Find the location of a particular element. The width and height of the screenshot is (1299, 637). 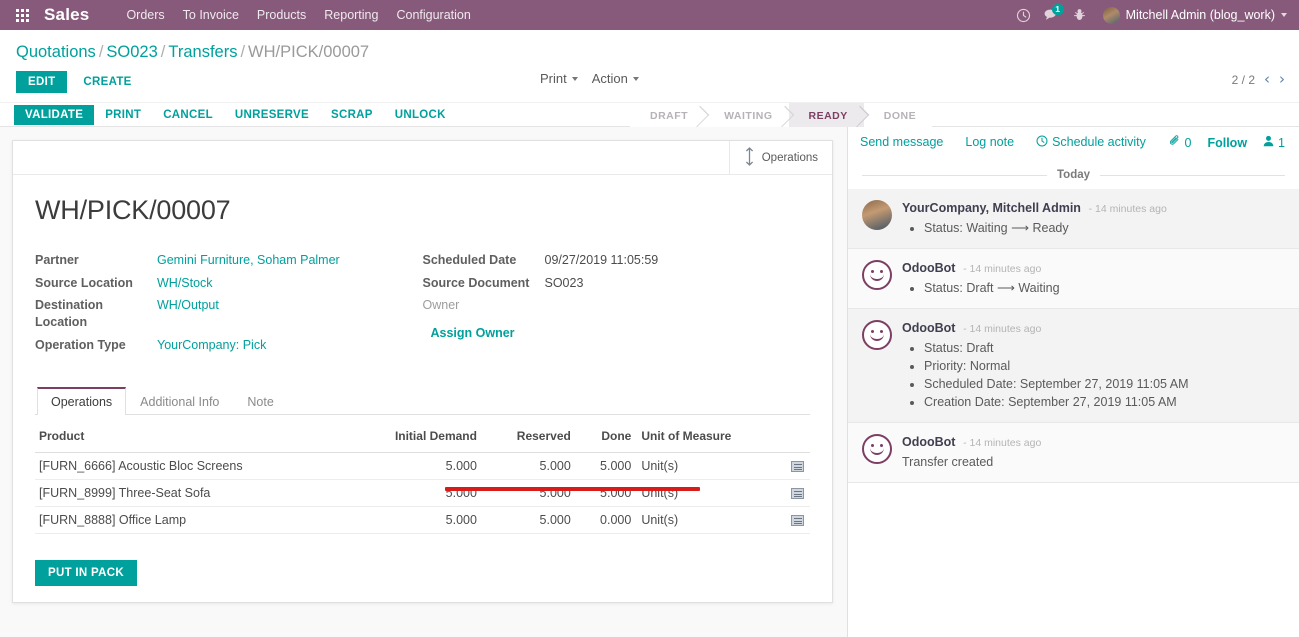

breadcrumb-item-transfers: Transfers is located at coordinates (202, 52).